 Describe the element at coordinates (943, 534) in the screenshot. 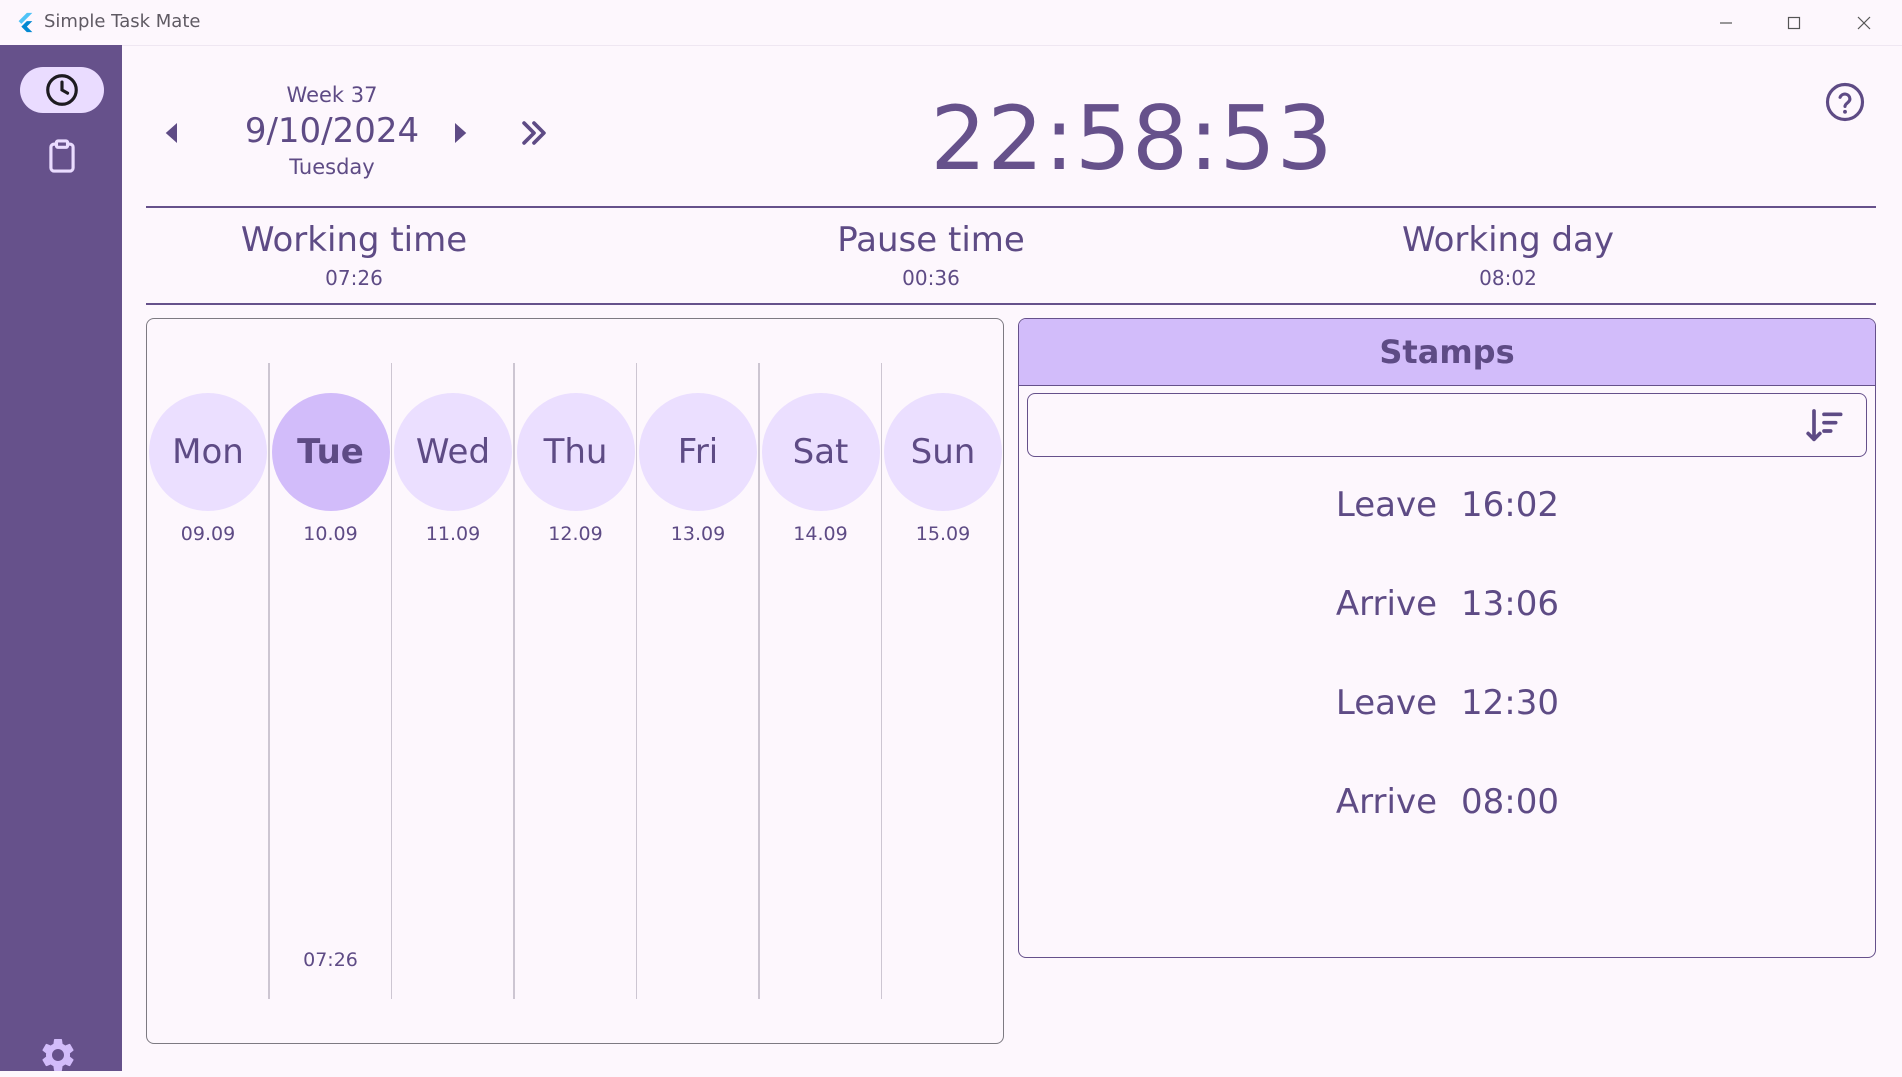

I see `day-date: 15.09` at that location.